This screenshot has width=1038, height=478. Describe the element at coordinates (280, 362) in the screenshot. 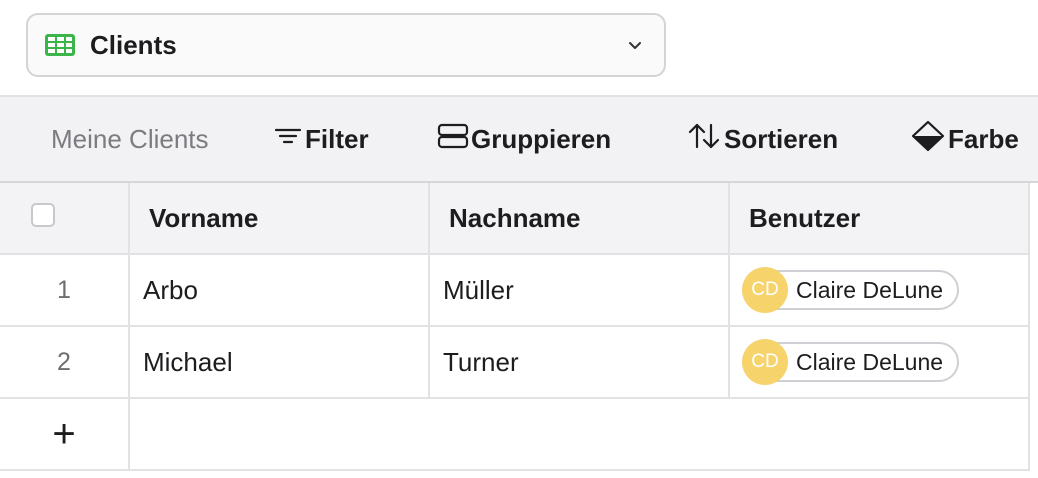

I see `vorname-cell: Michael` at that location.